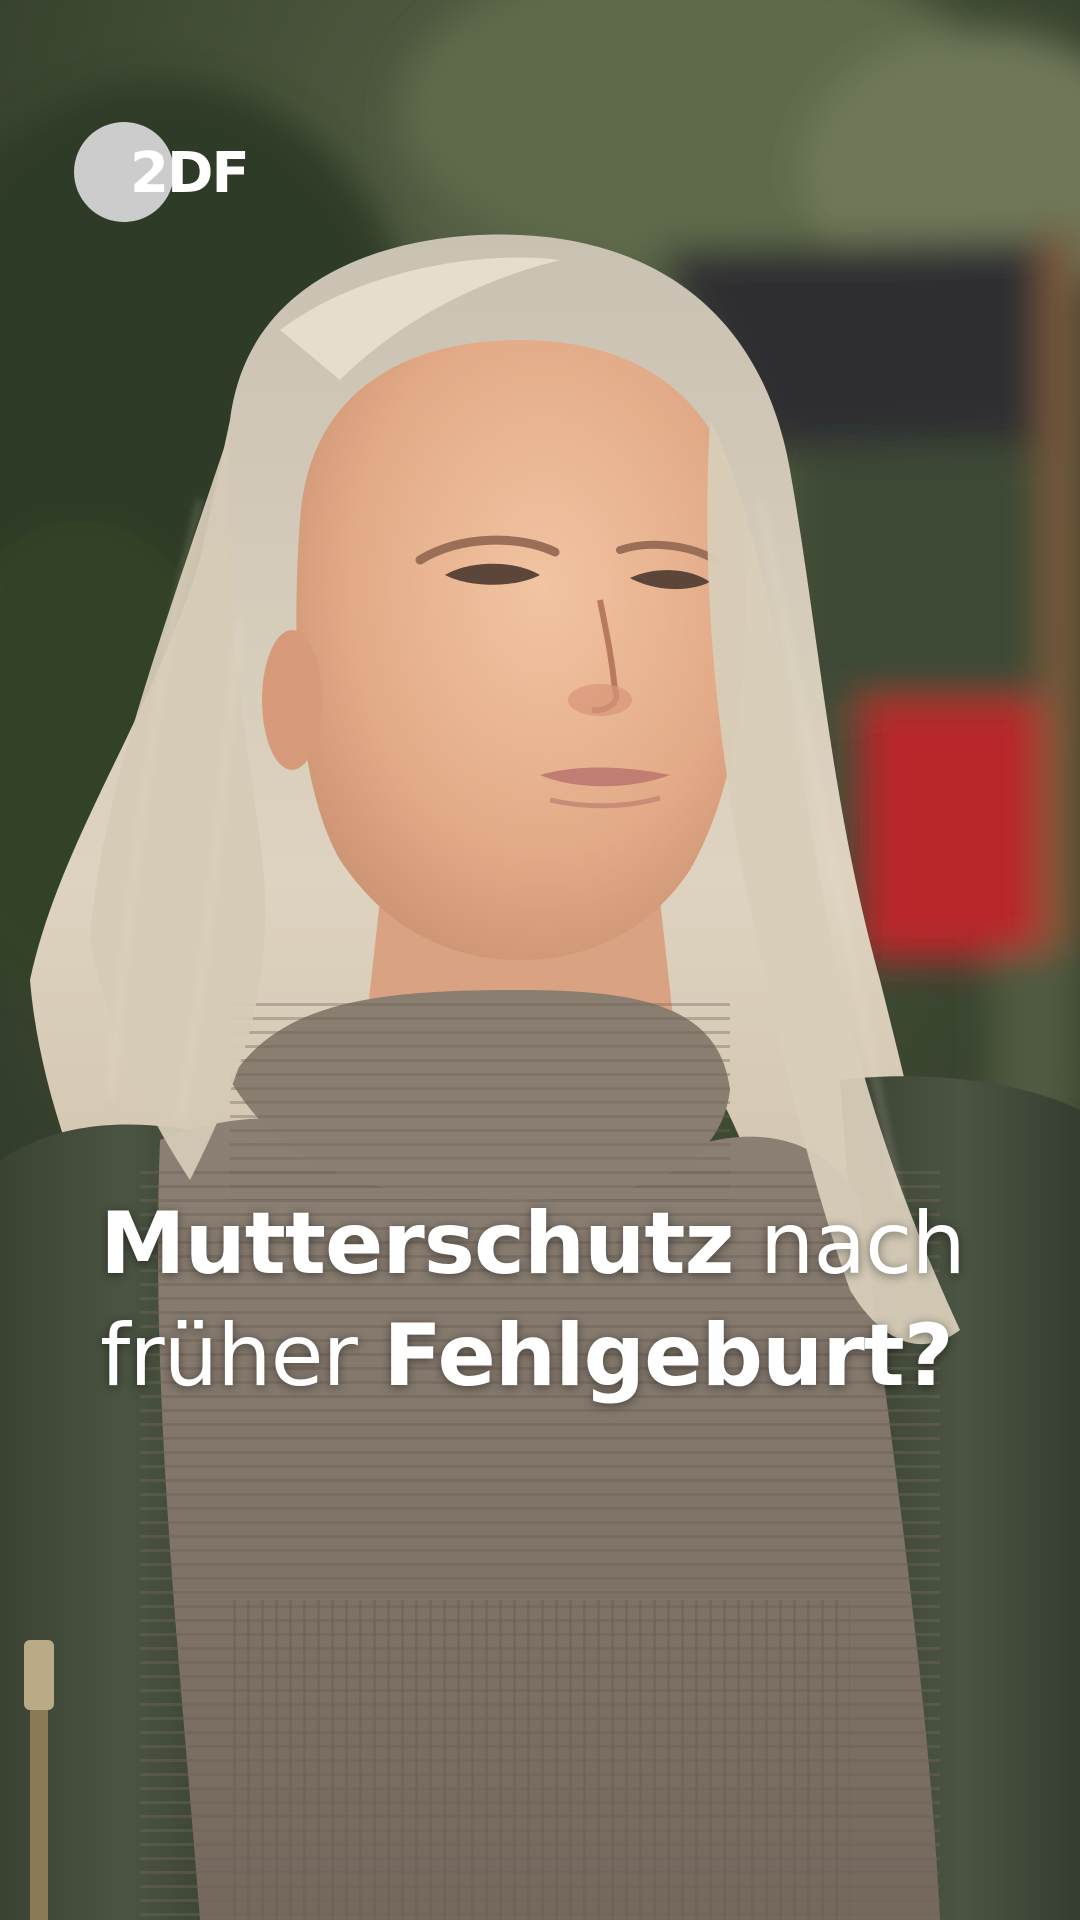 This screenshot has height=1920, width=1080. What do you see at coordinates (668, 1356) in the screenshot?
I see `caption-line-2-bold: Fehlgeburt?` at bounding box center [668, 1356].